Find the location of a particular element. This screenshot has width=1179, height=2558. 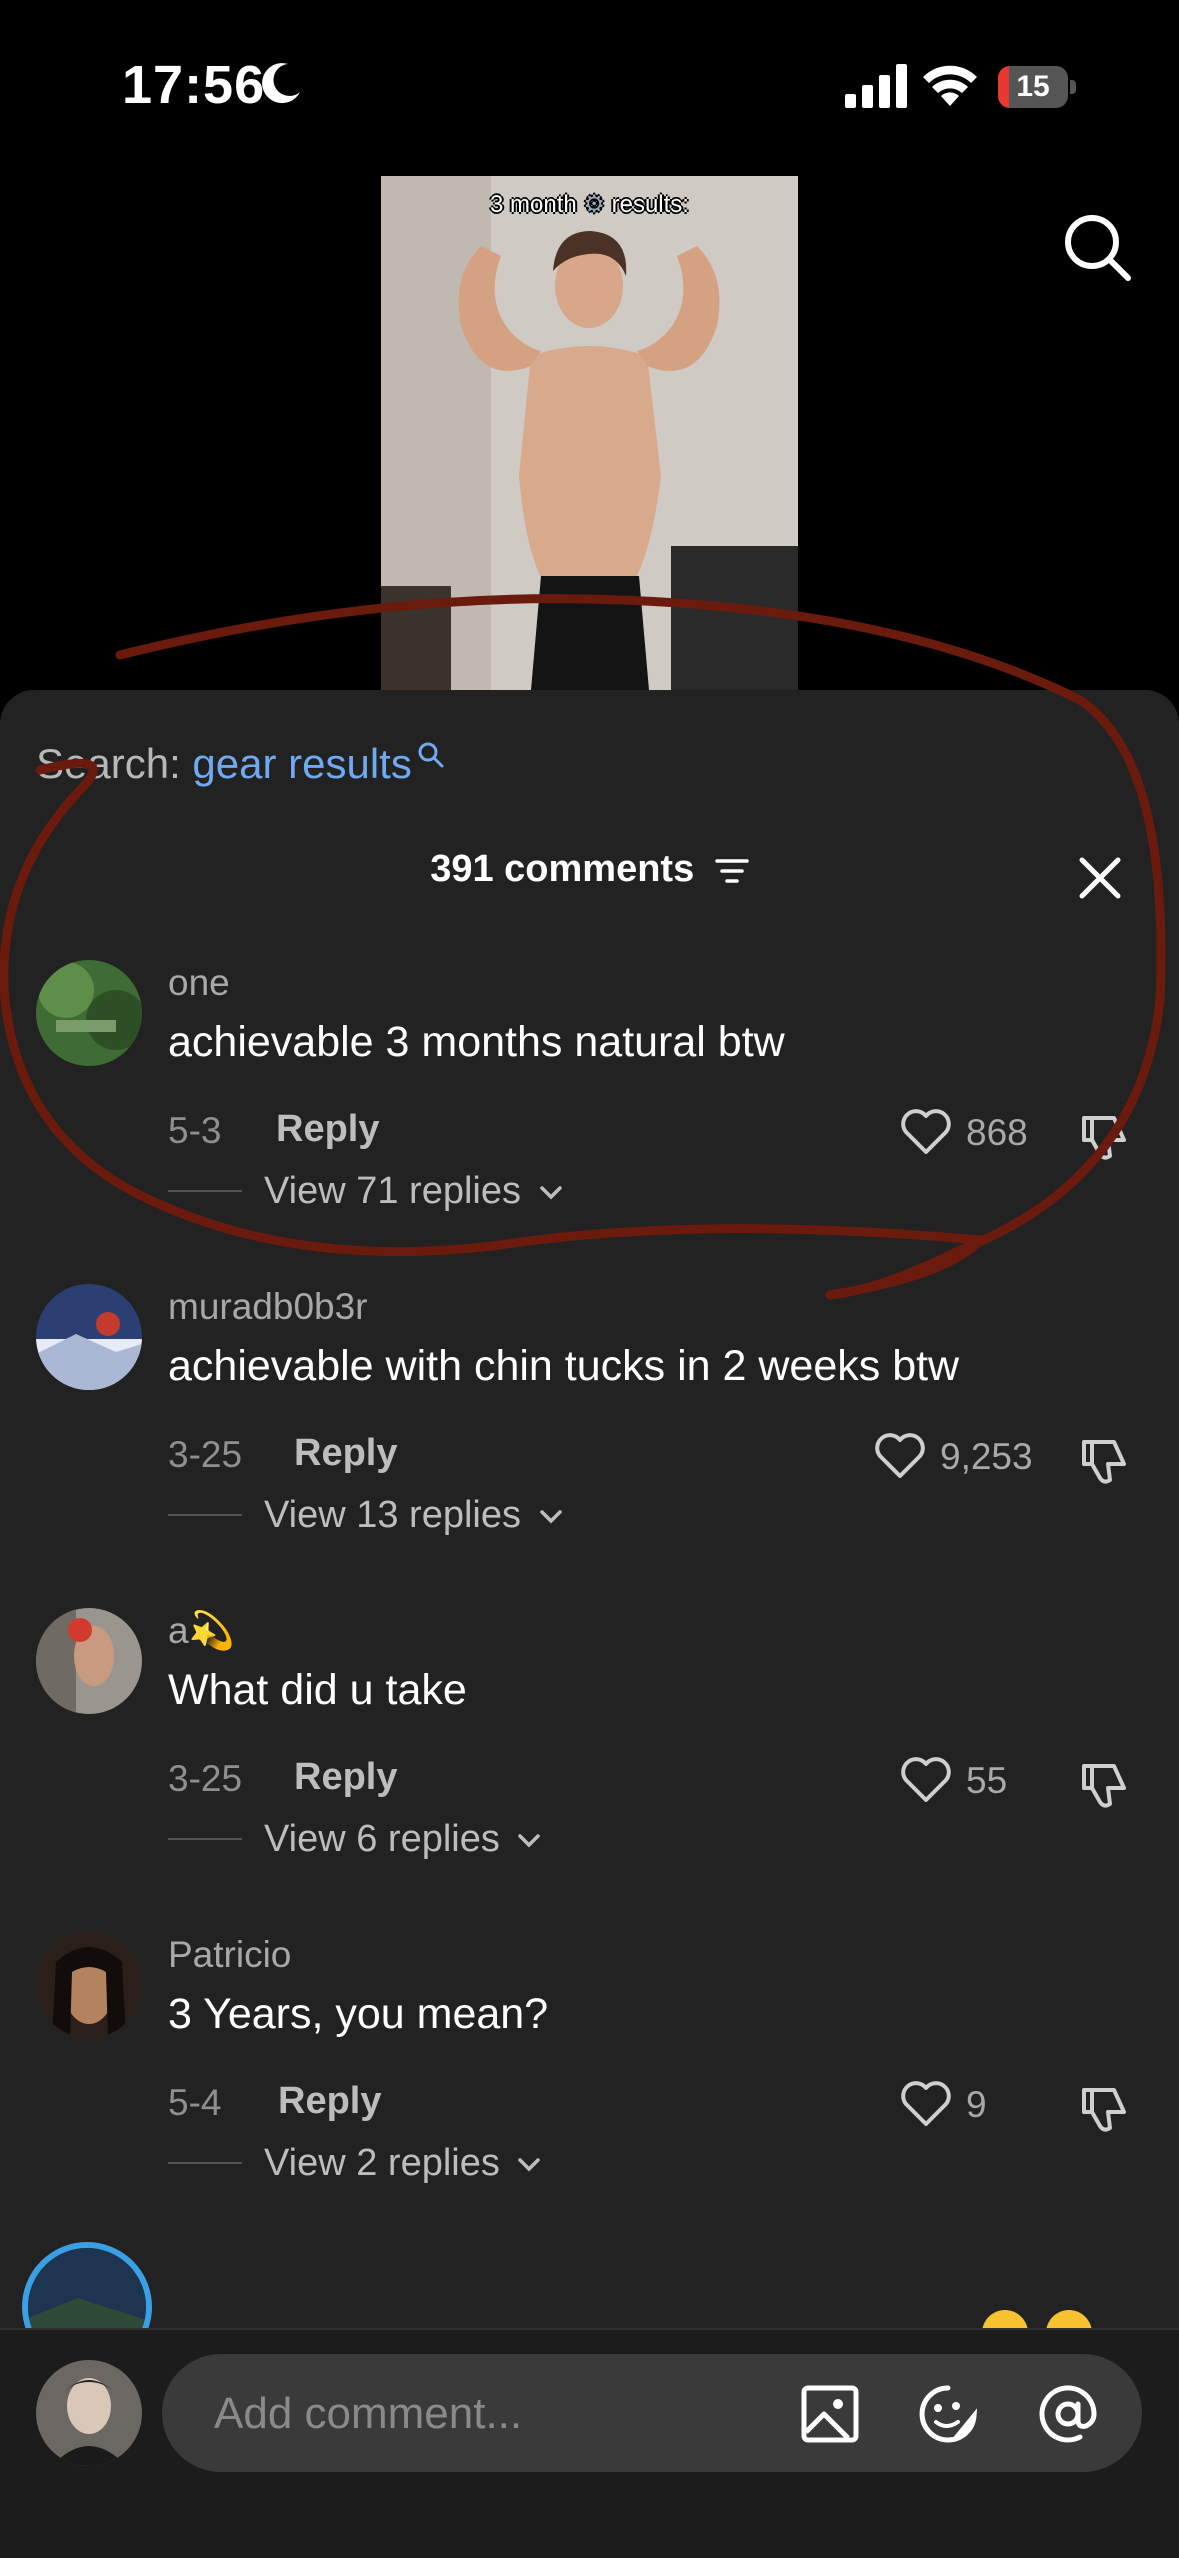

view-replies-button: View 2 replies is located at coordinates (403, 2163).